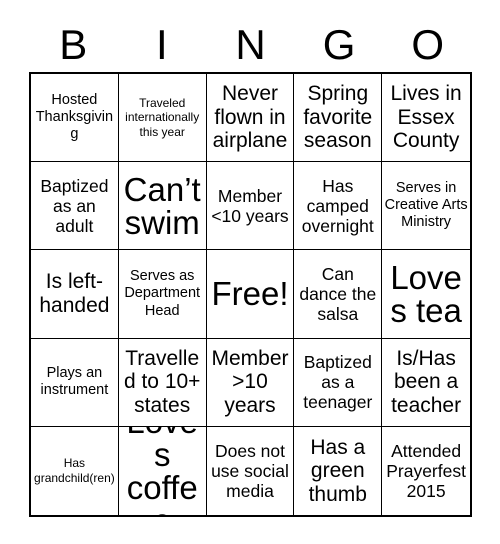  I want to click on bingo-cell-label: Is left-handed, so click(74, 293).